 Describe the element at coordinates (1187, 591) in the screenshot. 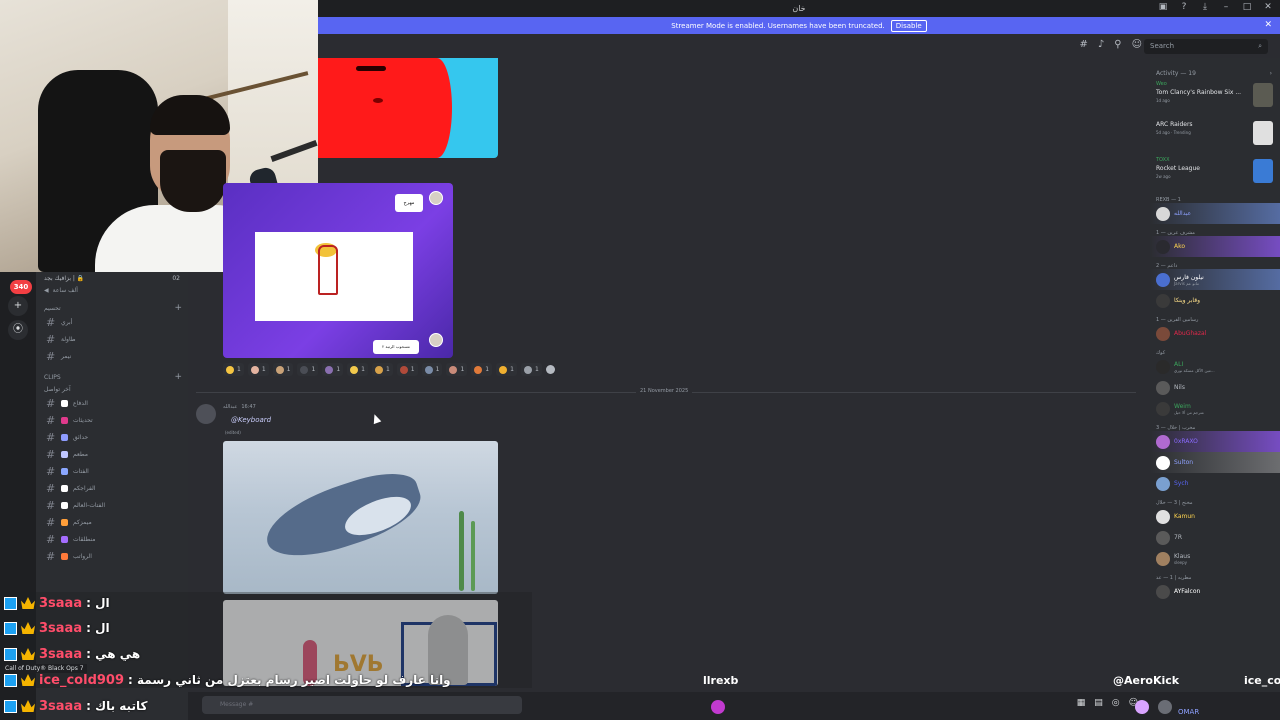

I see `member-text: AYFalcon` at that location.